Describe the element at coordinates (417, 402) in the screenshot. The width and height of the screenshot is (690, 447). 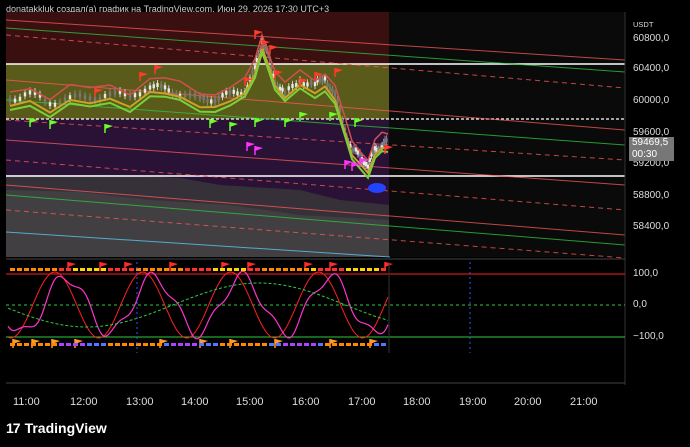
I see `time-tick-7: 18:00` at that location.